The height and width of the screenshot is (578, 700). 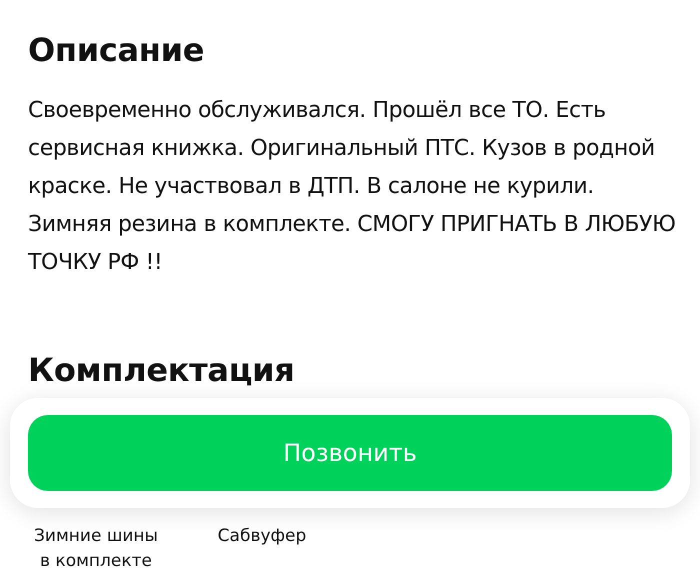 I want to click on section-title: Комплектация, so click(x=162, y=370).